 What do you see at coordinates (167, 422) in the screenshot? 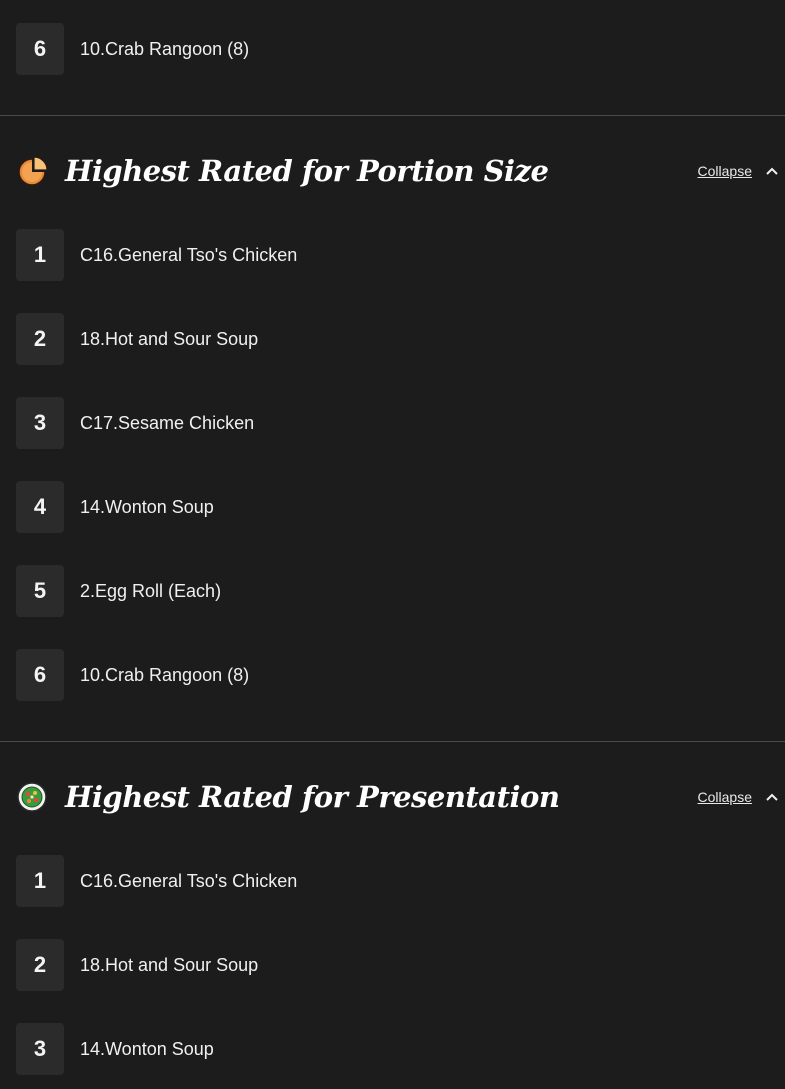
I see `item-name: C17.Sesame Chicken` at bounding box center [167, 422].